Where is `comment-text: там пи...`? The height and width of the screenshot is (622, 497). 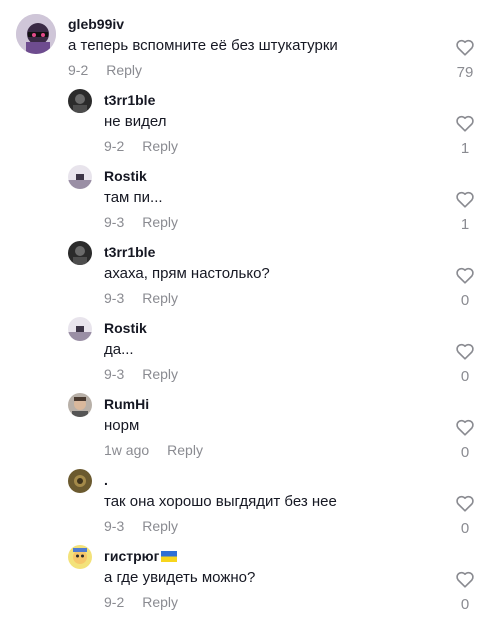
comment-text: там пи... is located at coordinates (133, 197).